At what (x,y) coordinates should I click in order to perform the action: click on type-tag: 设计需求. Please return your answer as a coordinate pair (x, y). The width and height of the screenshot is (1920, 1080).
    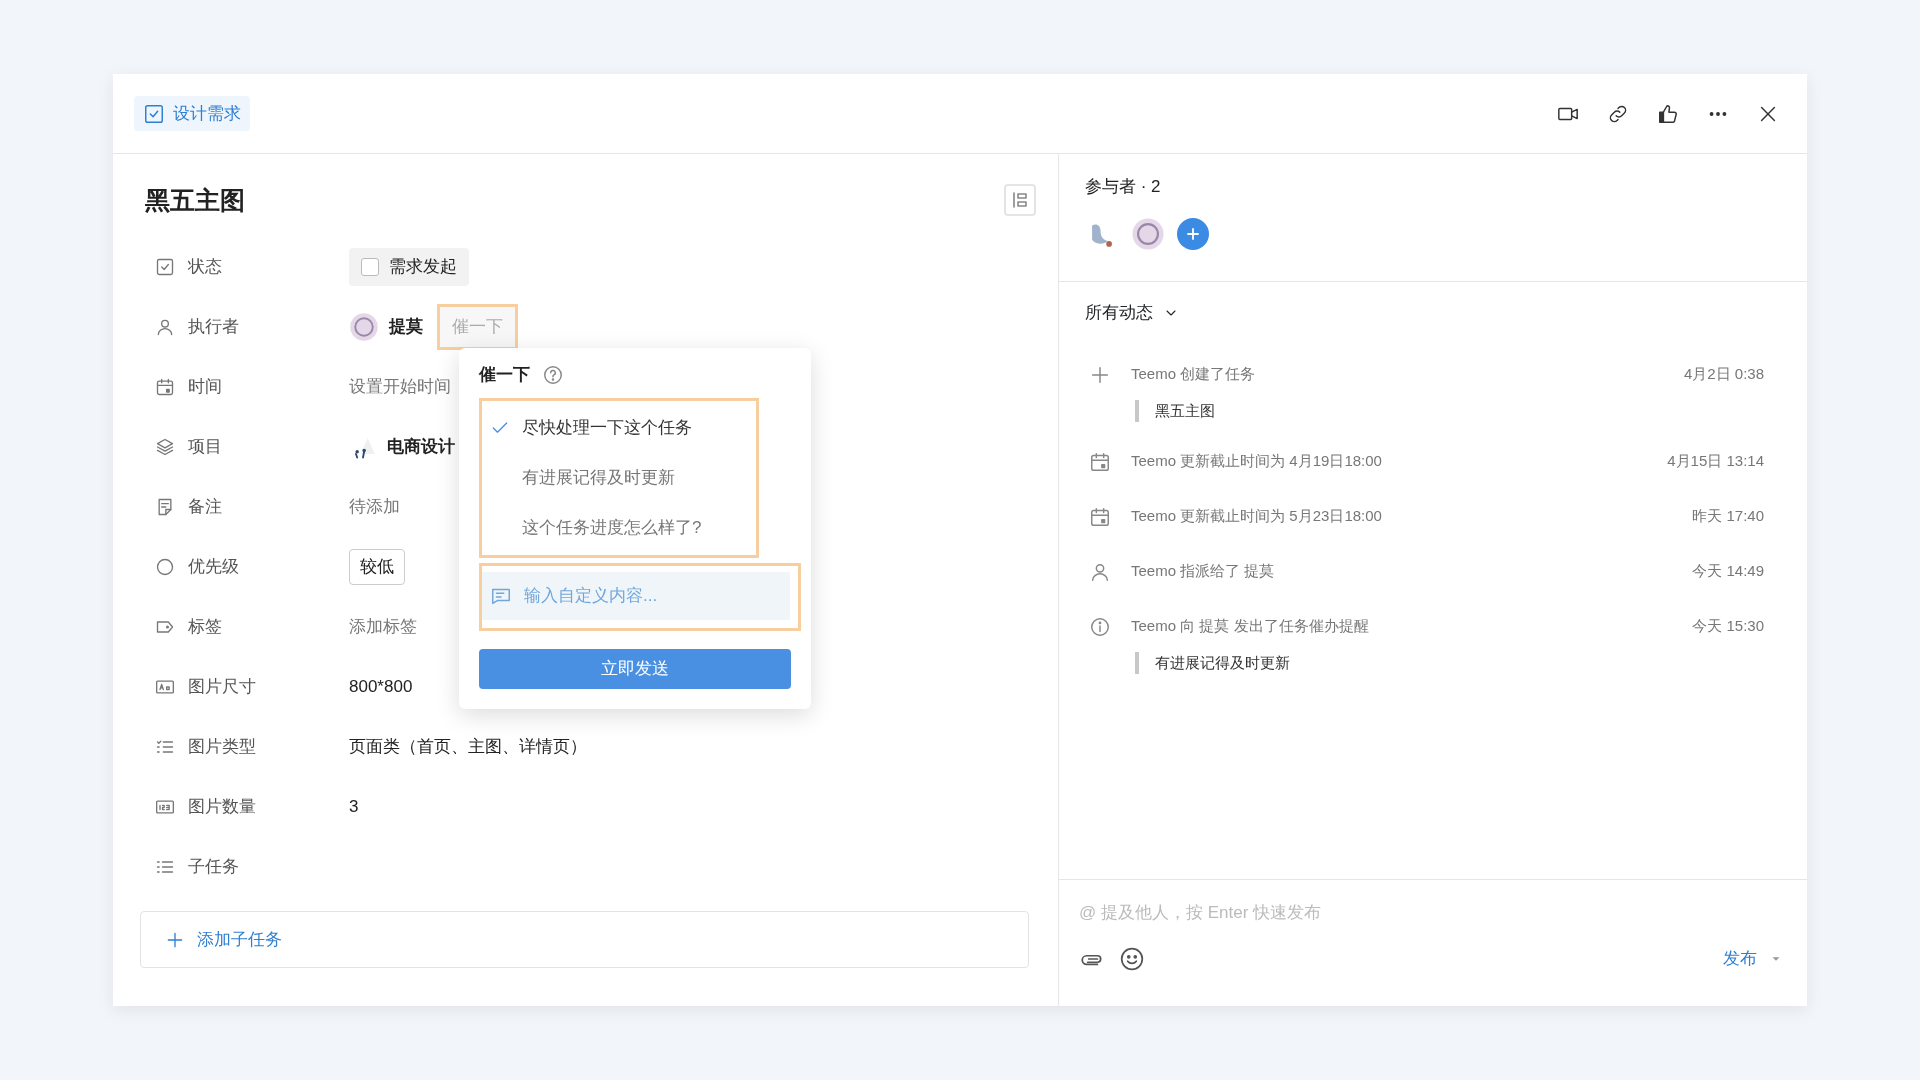
    Looking at the image, I should click on (192, 113).